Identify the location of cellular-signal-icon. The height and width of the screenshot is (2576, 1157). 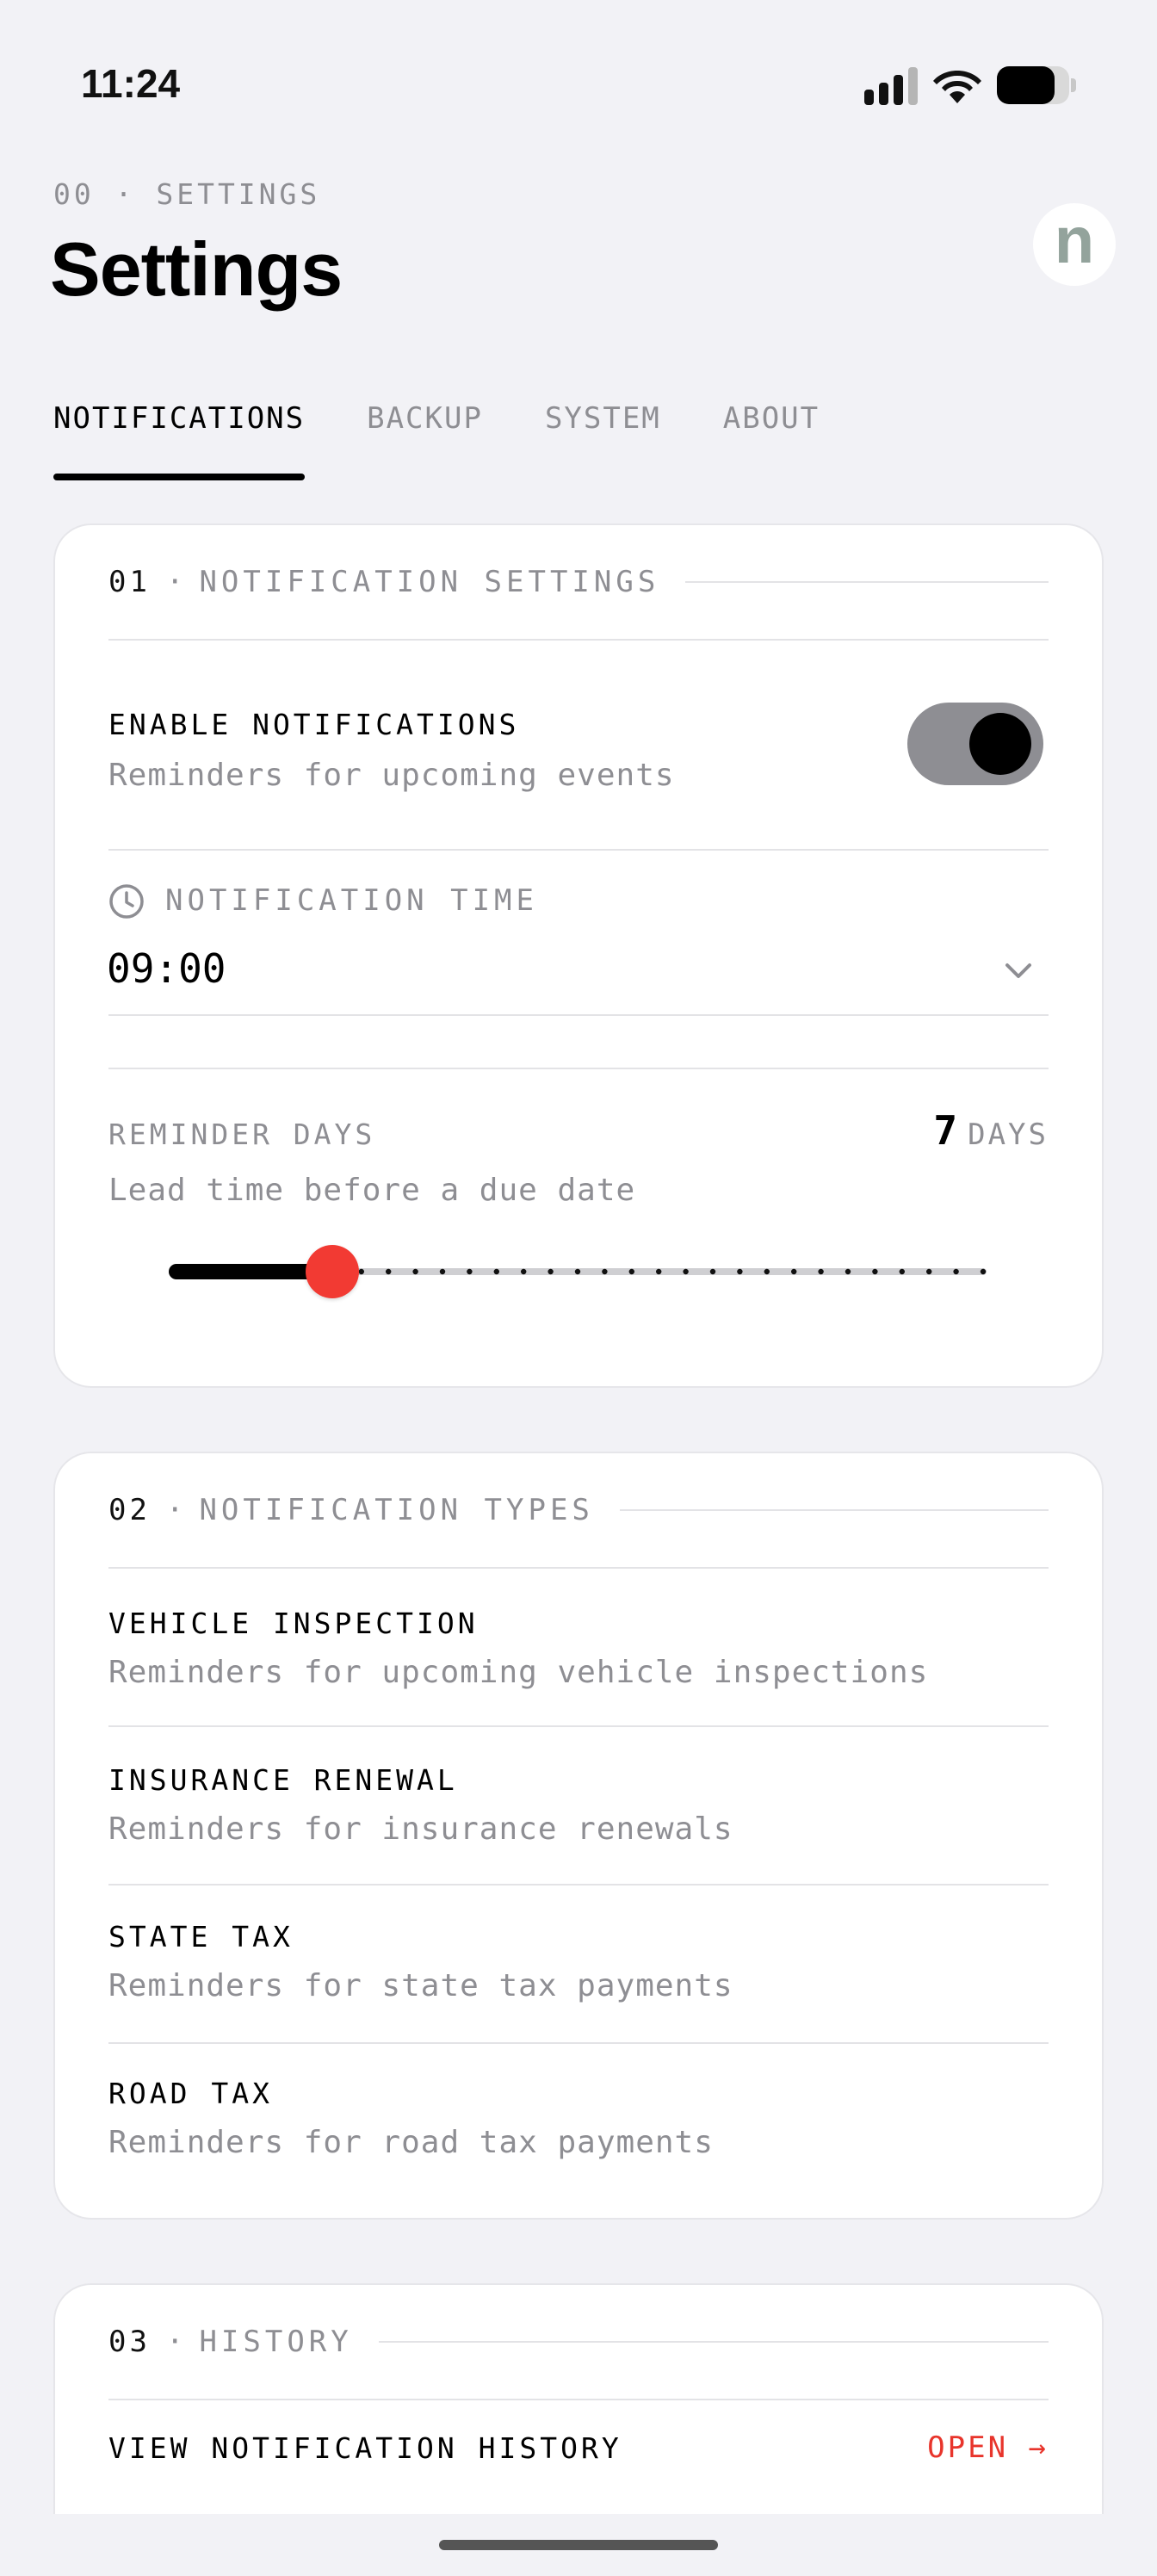
(891, 86).